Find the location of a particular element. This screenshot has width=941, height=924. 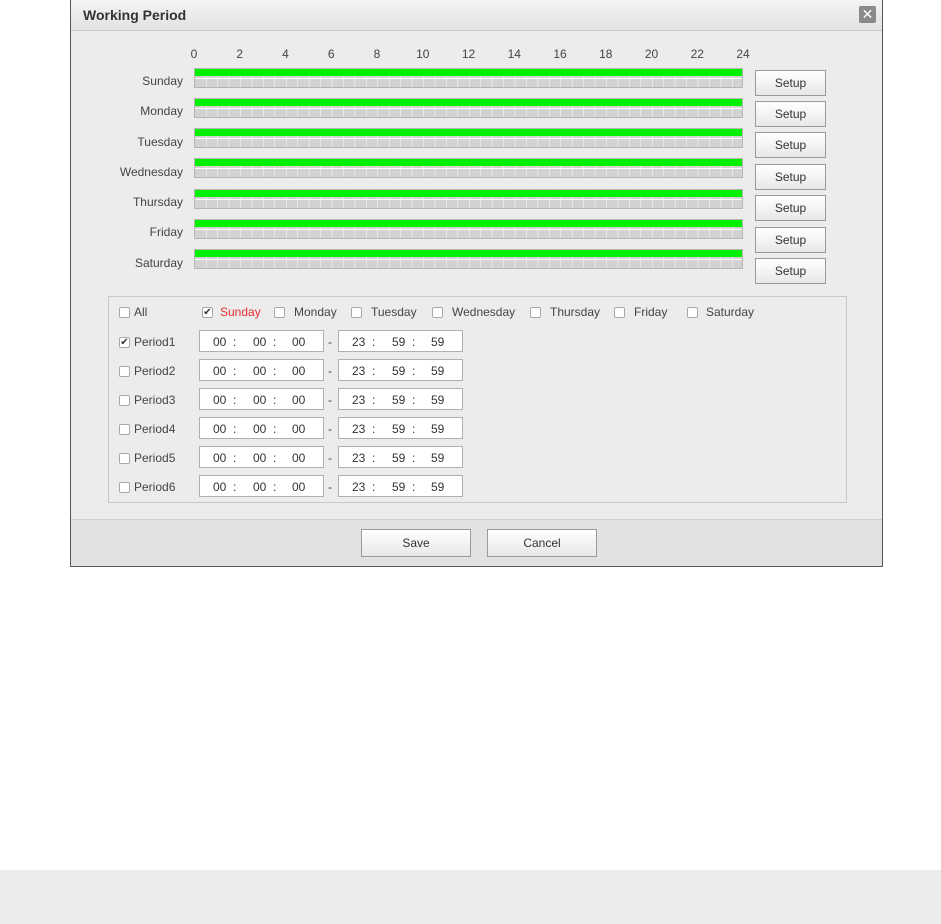

schedule-bar-monday is located at coordinates (468, 108).